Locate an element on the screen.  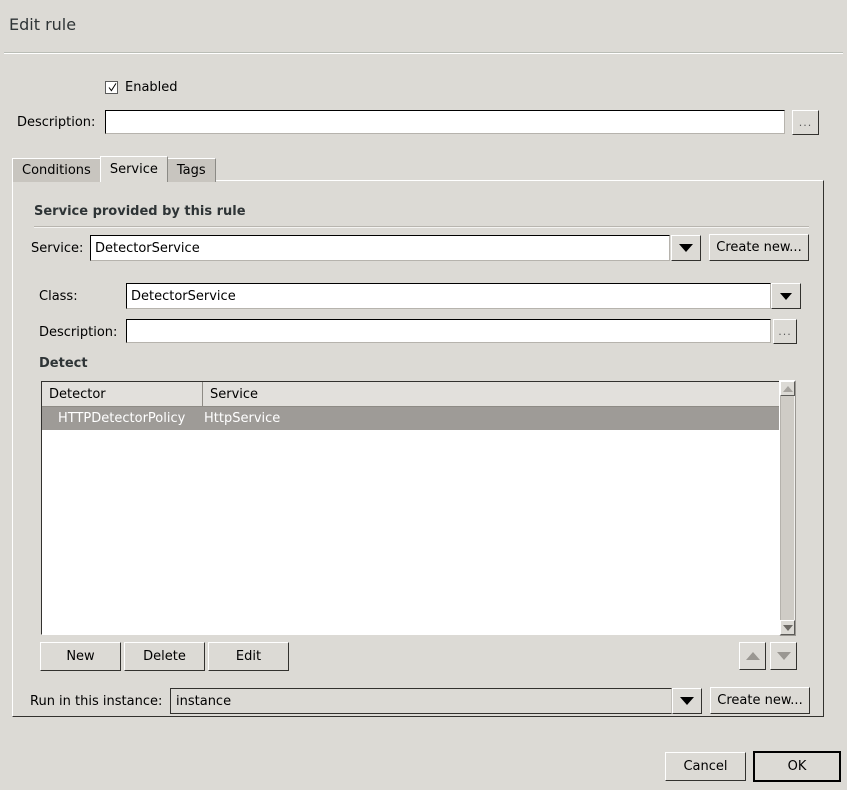
new-button-label: New is located at coordinates (80, 656).